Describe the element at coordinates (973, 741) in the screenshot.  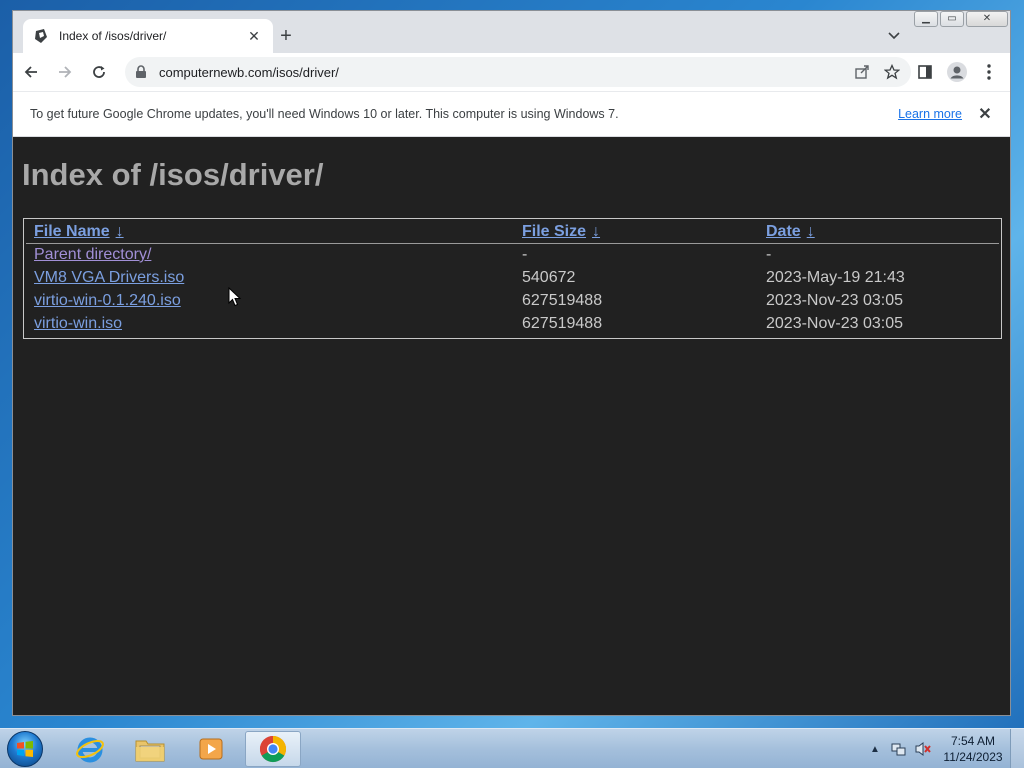
I see `clock-time: 7:54 AM` at that location.